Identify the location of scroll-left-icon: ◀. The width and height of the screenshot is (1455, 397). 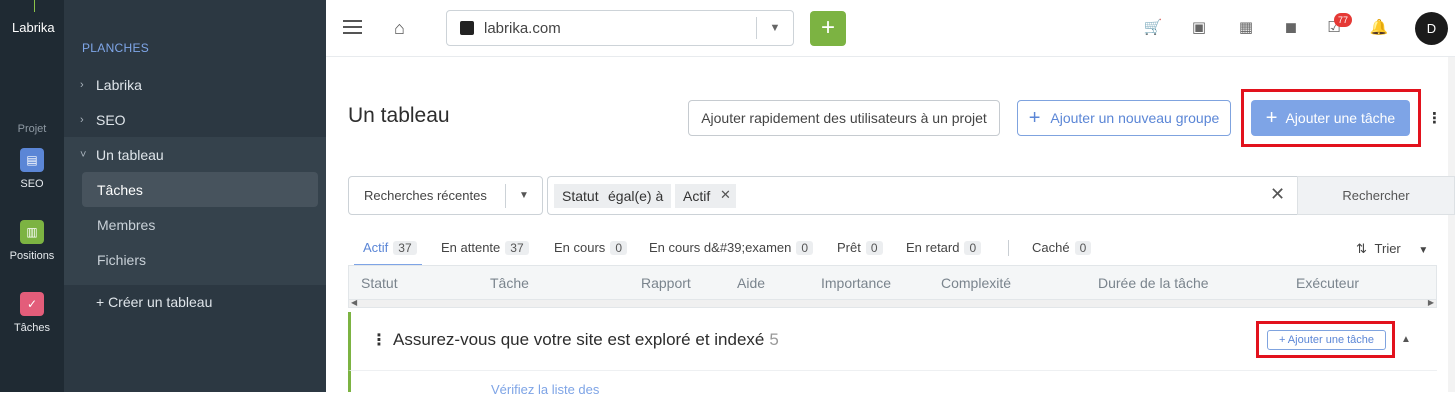
(354, 302).